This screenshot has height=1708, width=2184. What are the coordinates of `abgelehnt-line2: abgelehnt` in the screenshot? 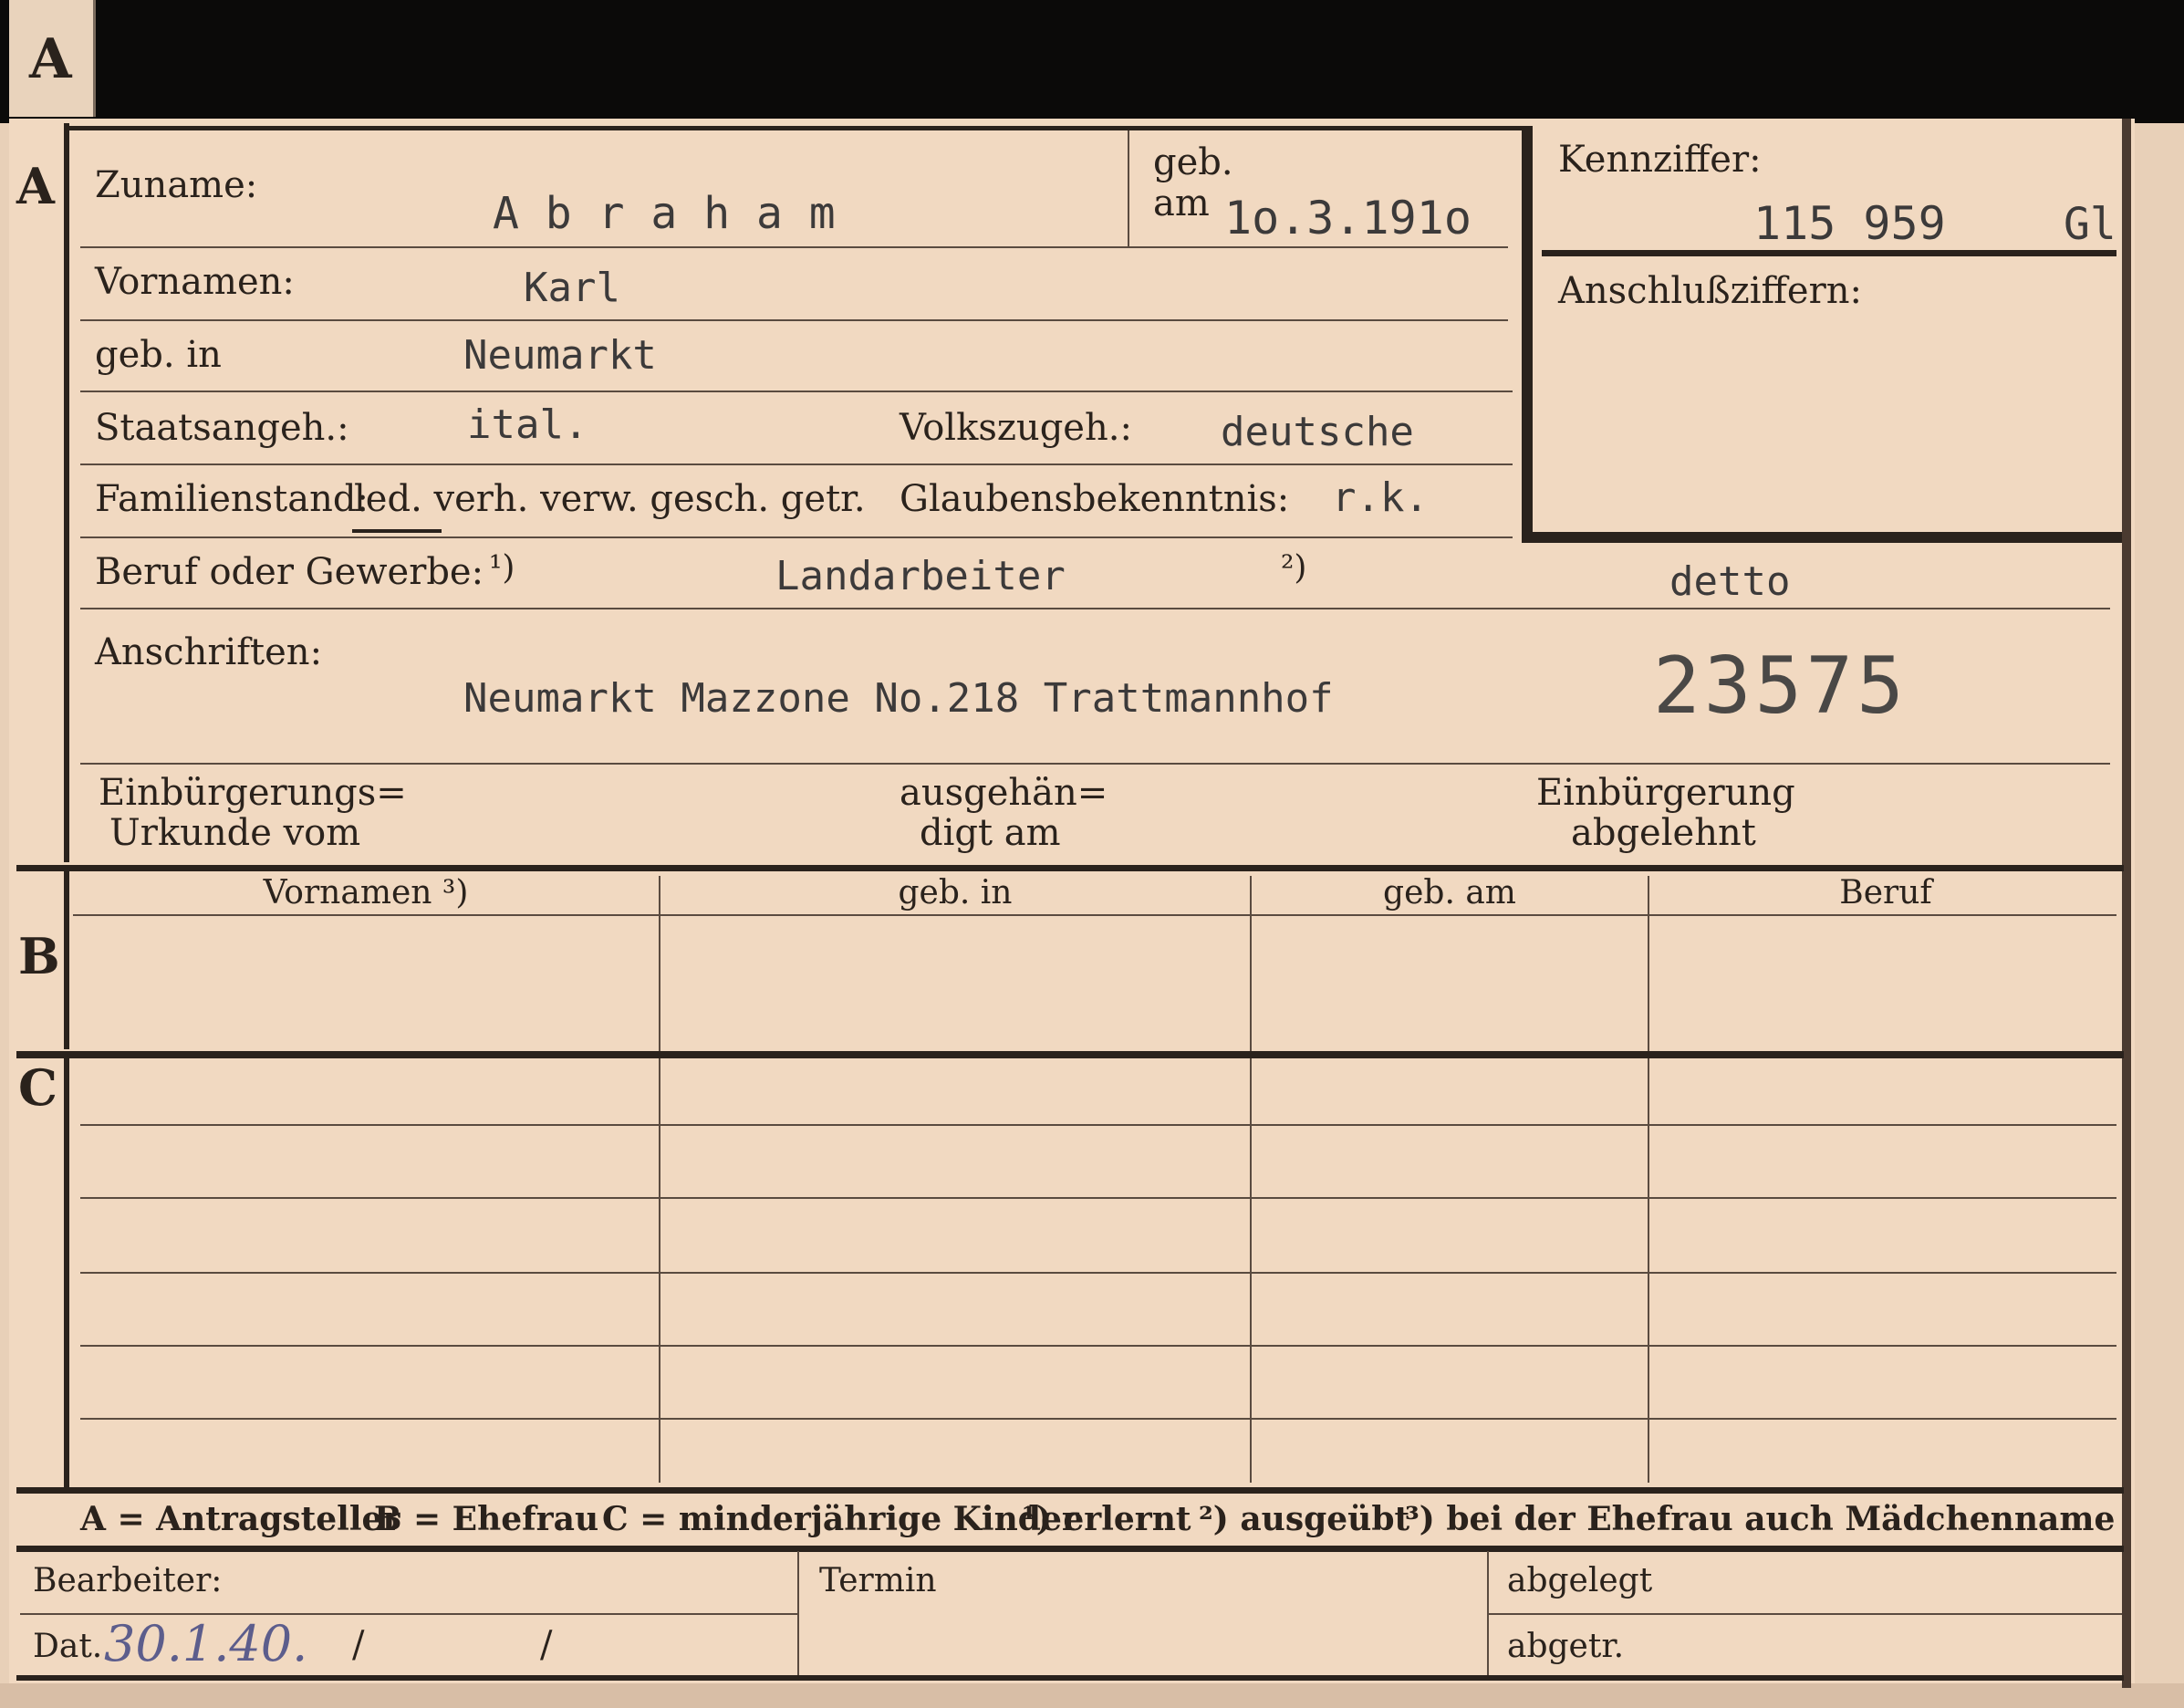 It's located at (1664, 833).